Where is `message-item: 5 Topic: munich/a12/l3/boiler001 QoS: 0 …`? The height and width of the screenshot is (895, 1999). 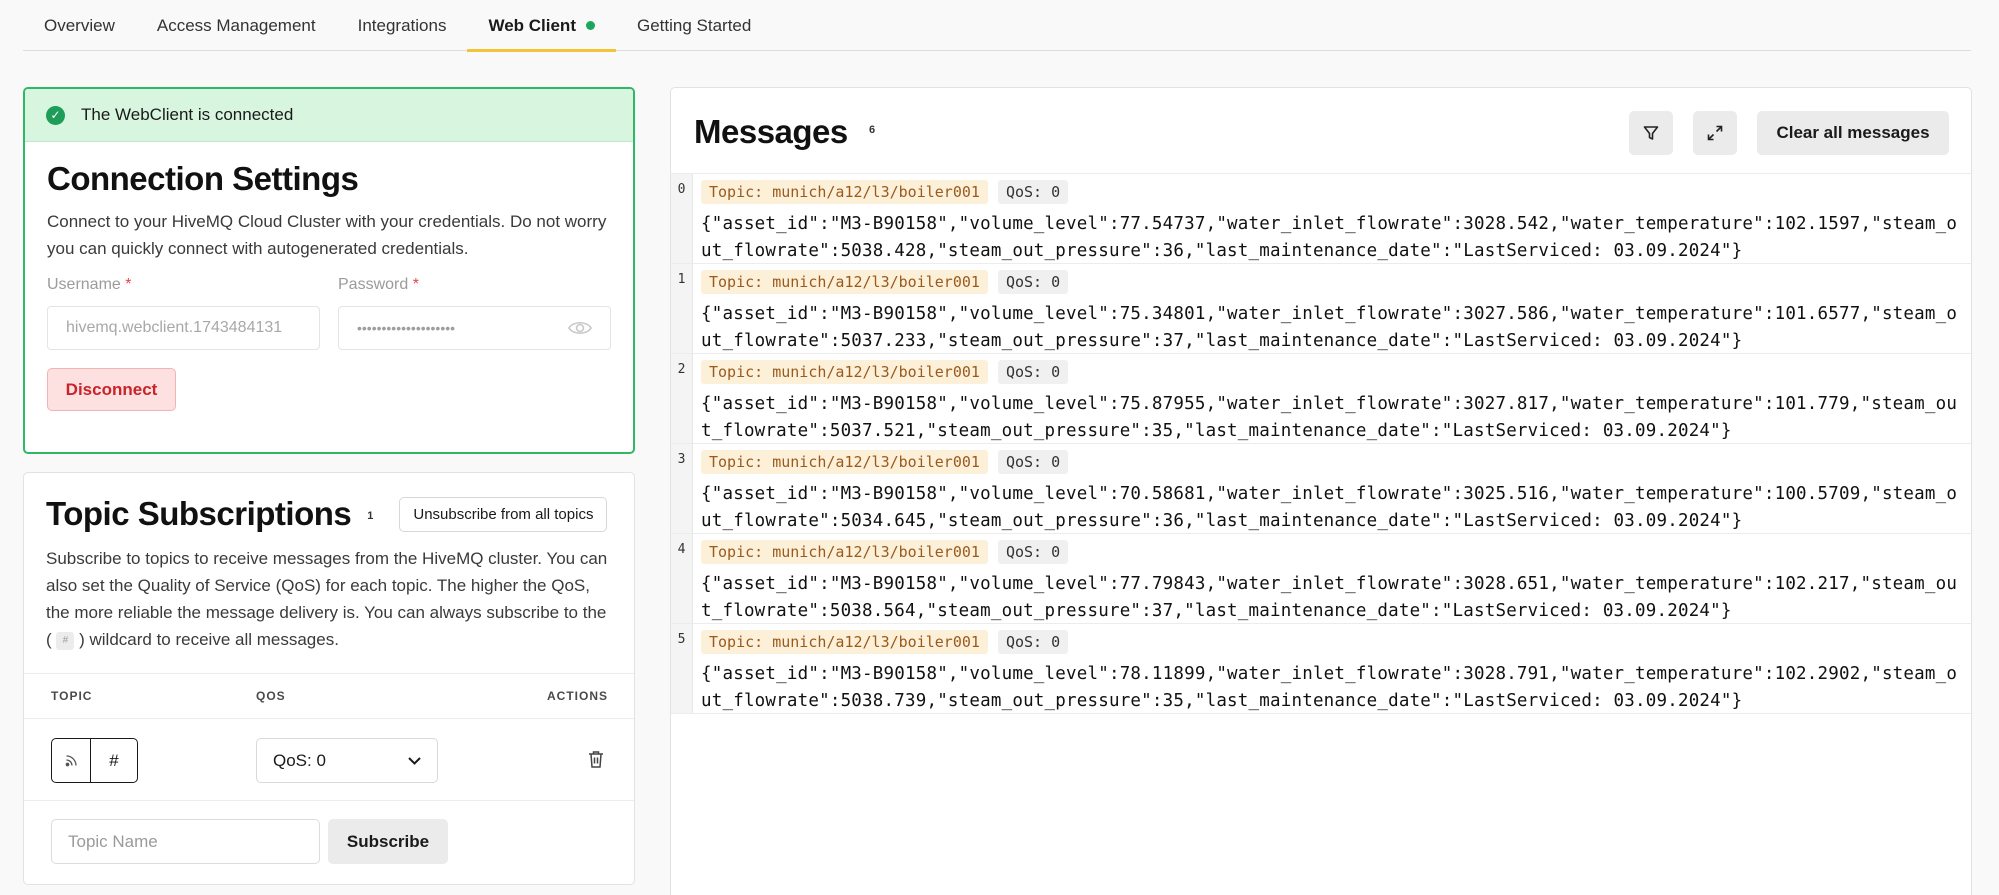 message-item: 5 Topic: munich/a12/l3/boiler001 QoS: 0 … is located at coordinates (1321, 669).